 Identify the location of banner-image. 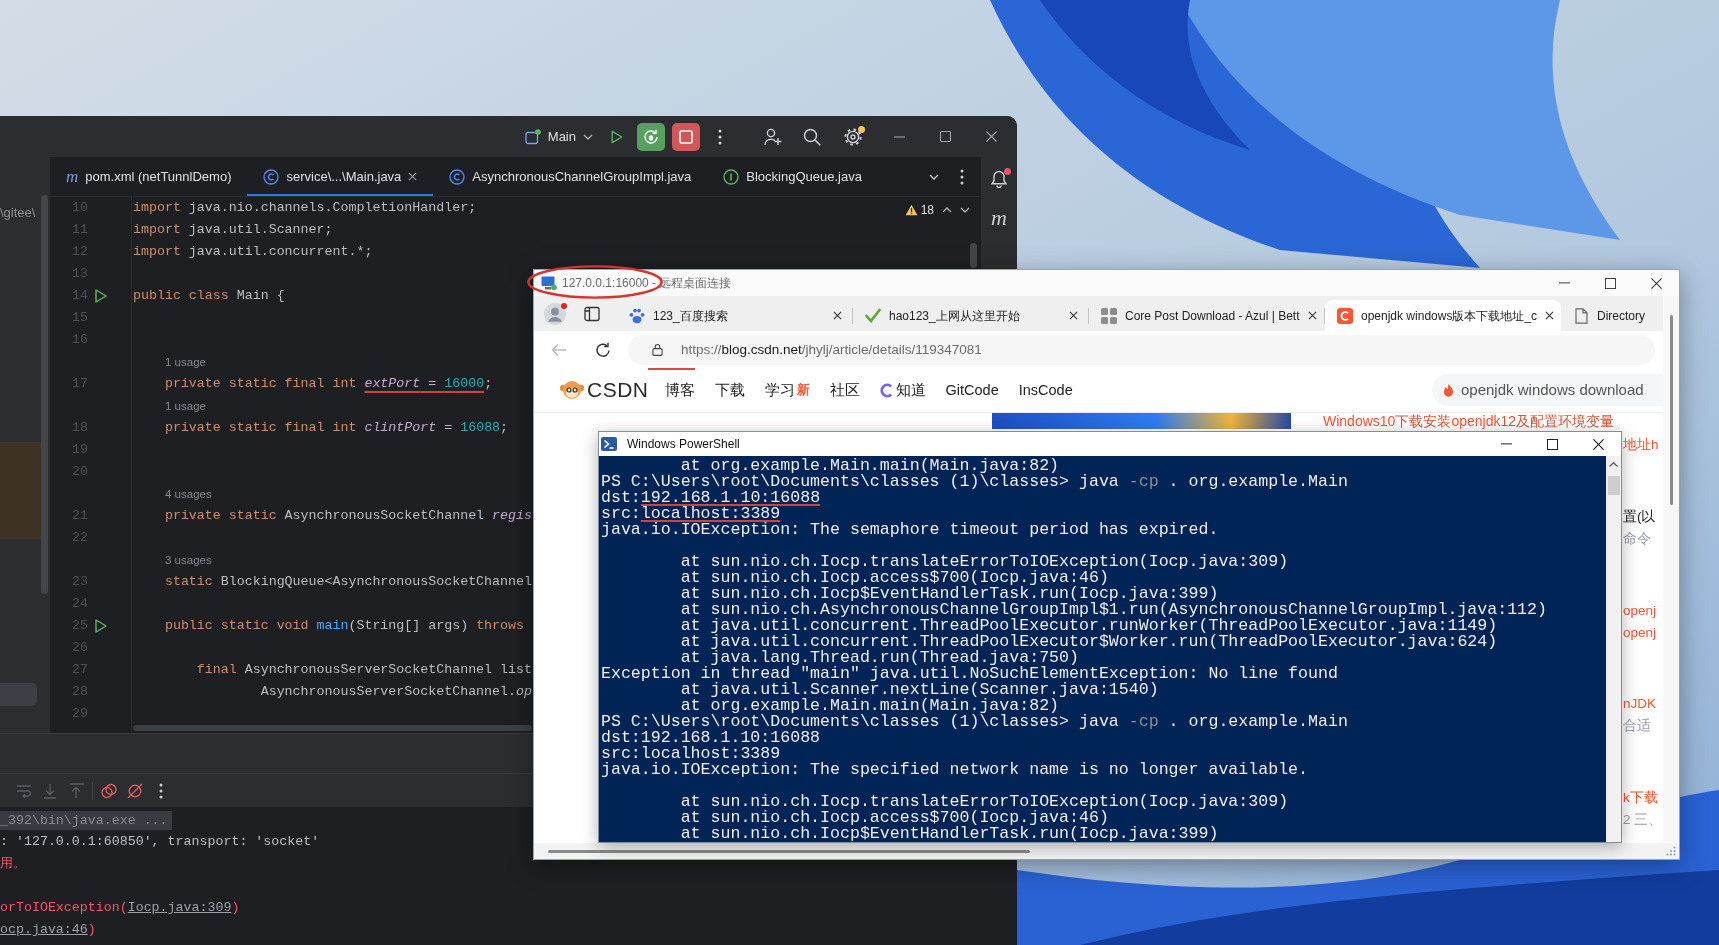
(1141, 421).